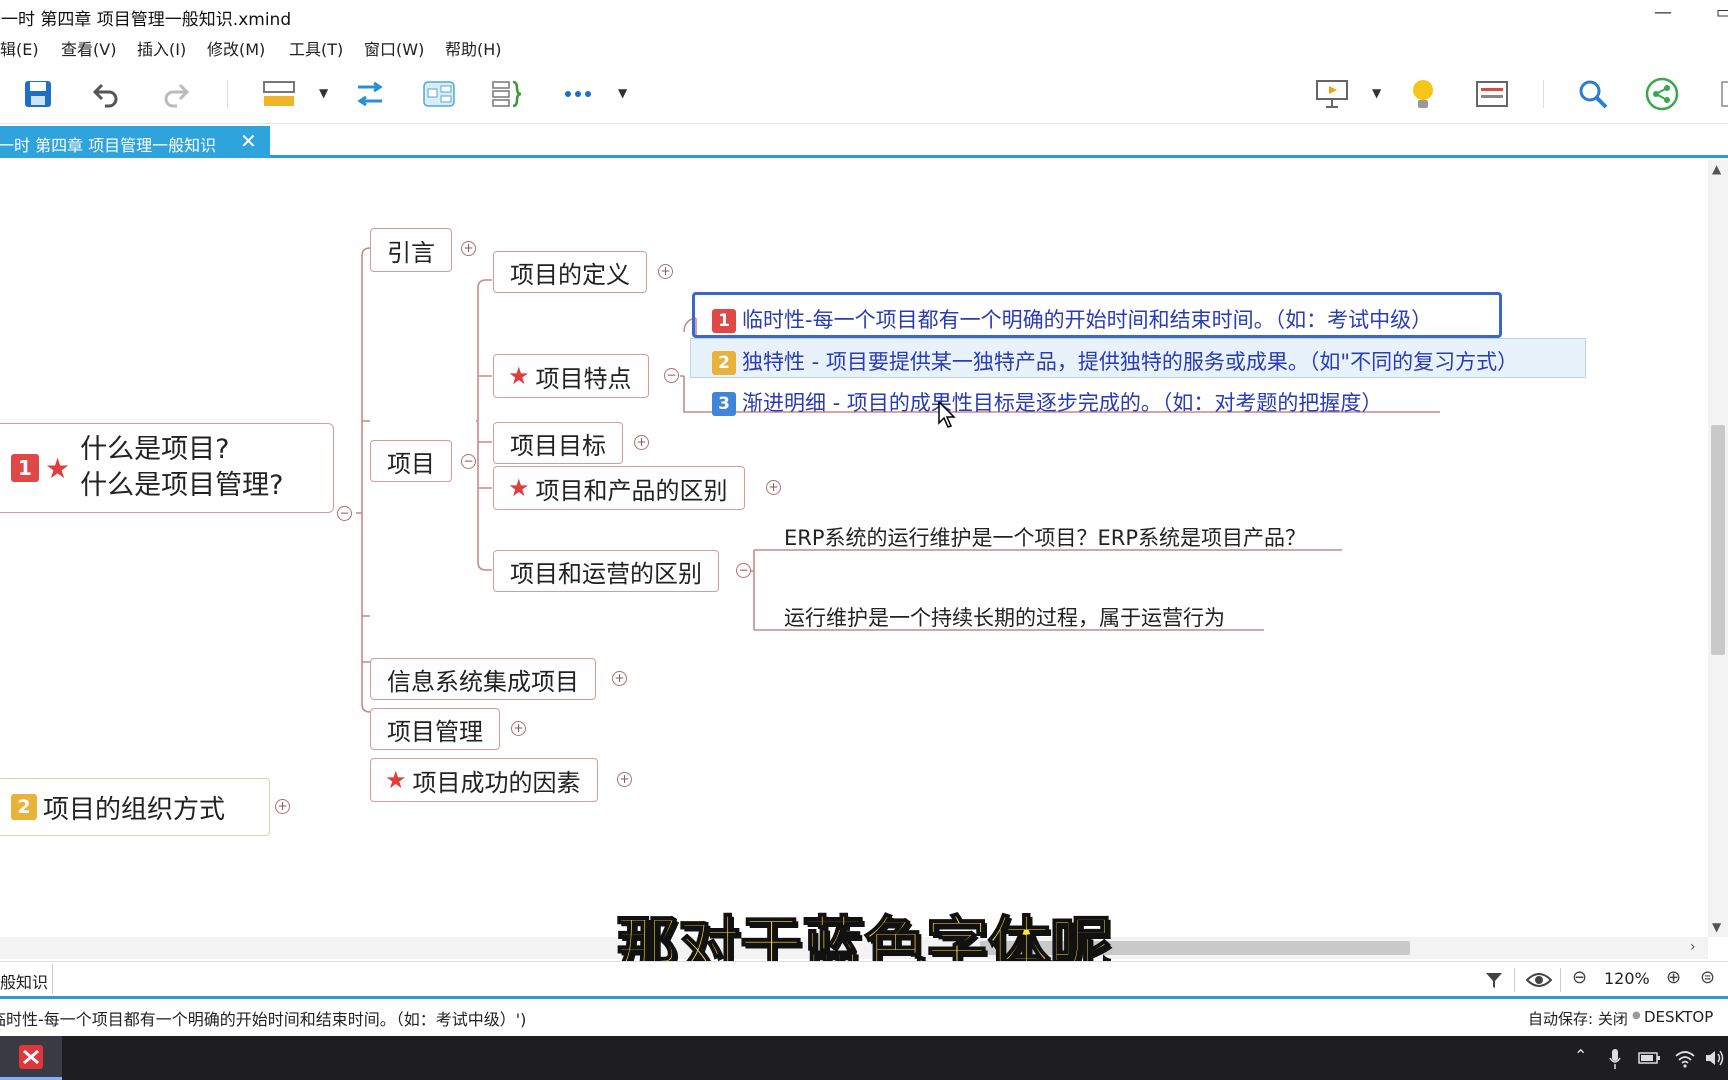  I want to click on topic-yinyan: 引言, so click(411, 250).